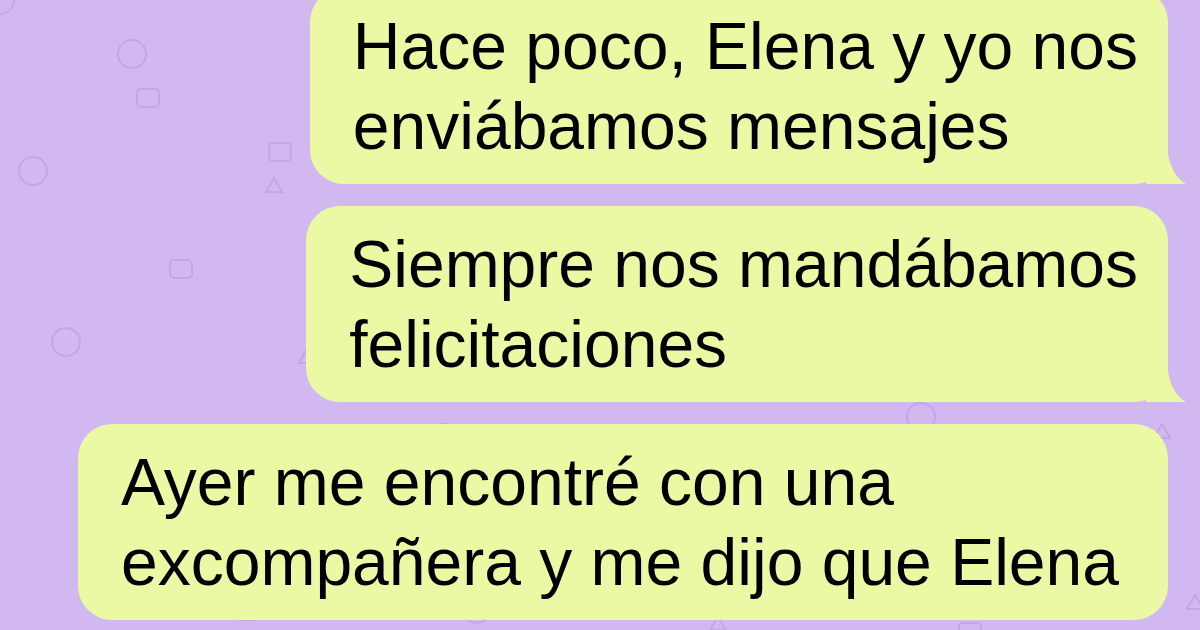  I want to click on message-text: Ayer me encontré con una, so click(507, 482).